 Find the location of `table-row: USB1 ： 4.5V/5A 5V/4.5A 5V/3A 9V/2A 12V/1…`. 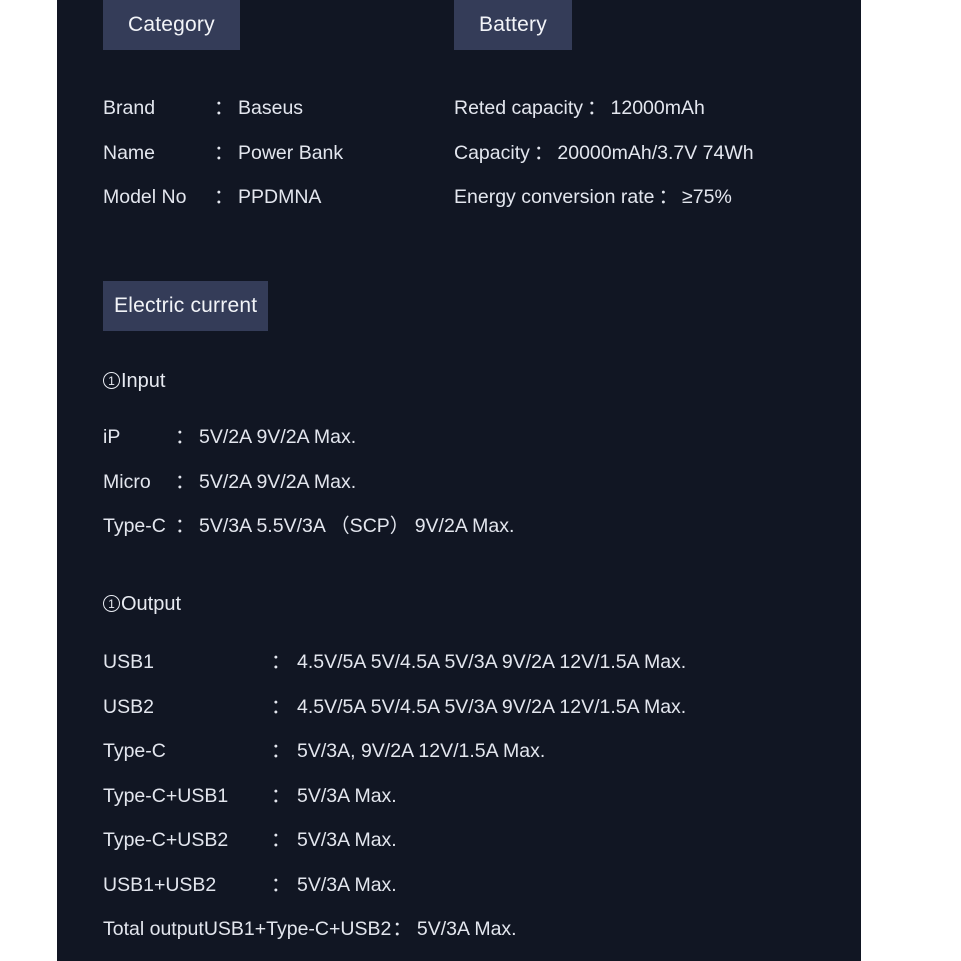

table-row: USB1 ： 4.5V/5A 5V/4.5A 5V/3A 9V/2A 12V/1… is located at coordinates (394, 667).